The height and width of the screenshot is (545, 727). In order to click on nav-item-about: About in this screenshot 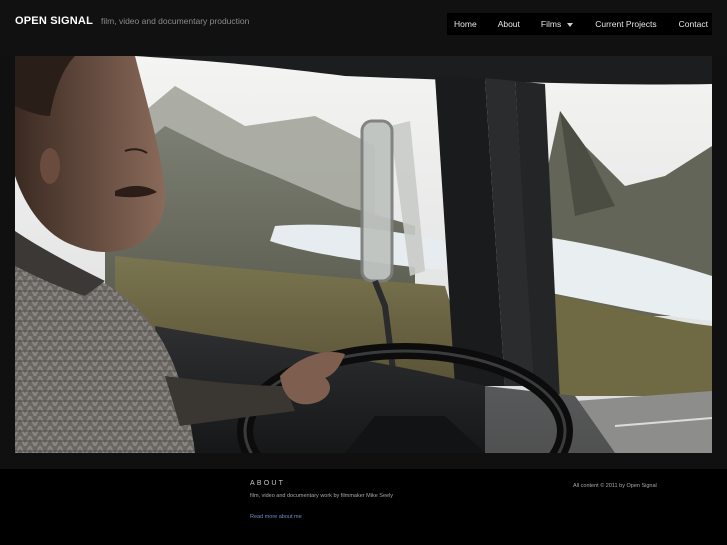, I will do `click(509, 24)`.